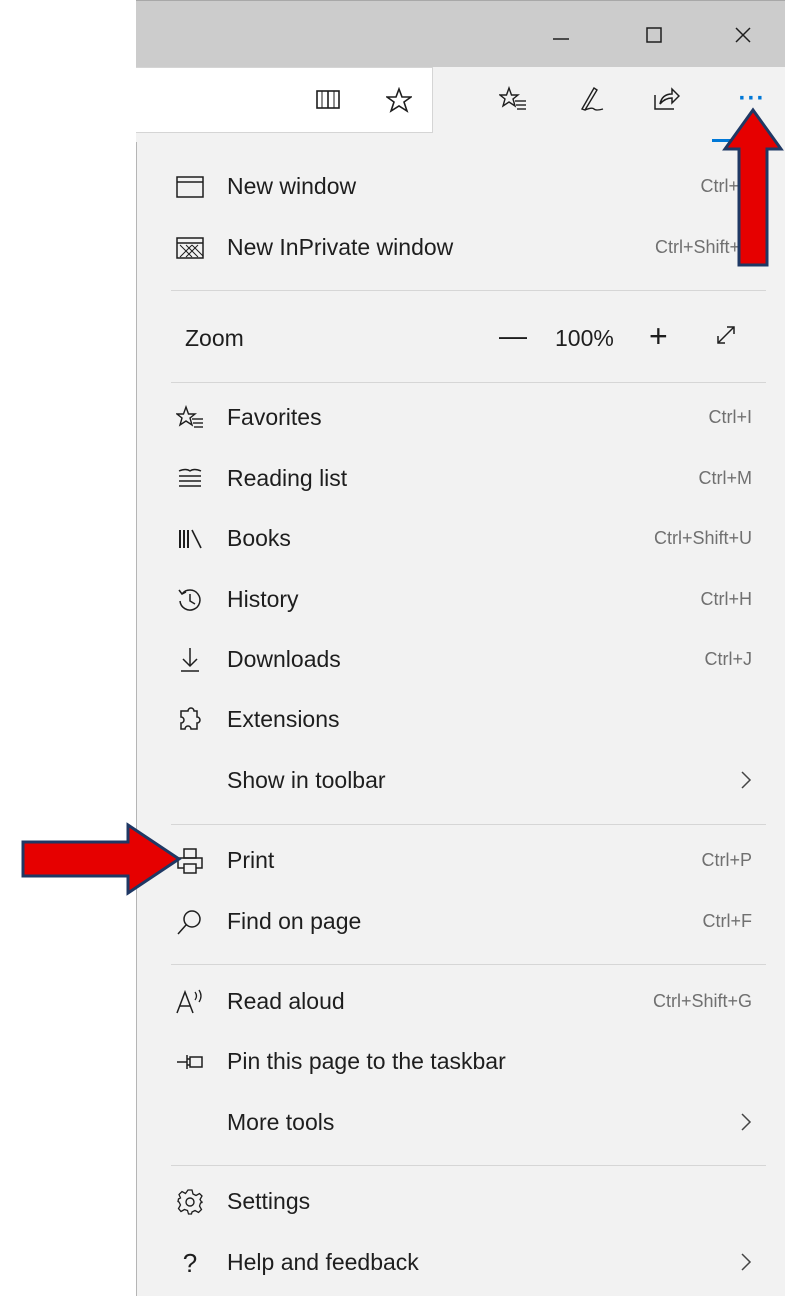 Image resolution: width=785 pixels, height=1296 pixels. I want to click on pen-icon, so click(592, 99).